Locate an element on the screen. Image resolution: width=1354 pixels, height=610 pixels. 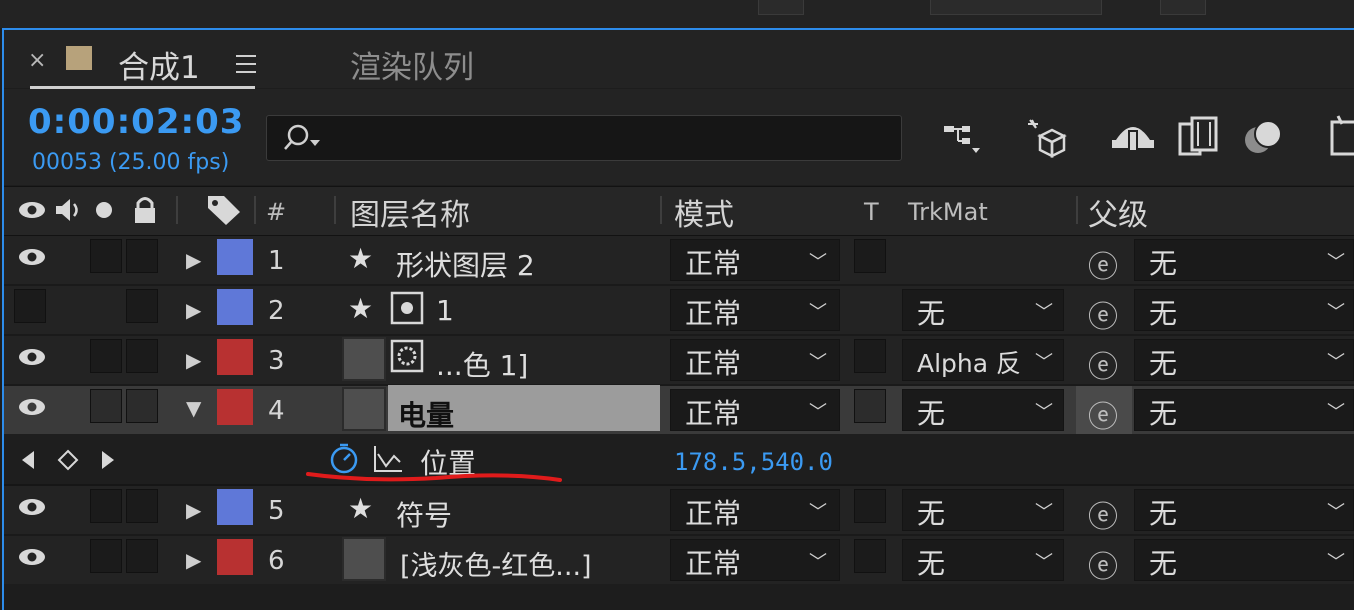
shape-star-icon: ★ is located at coordinates (361, 258).